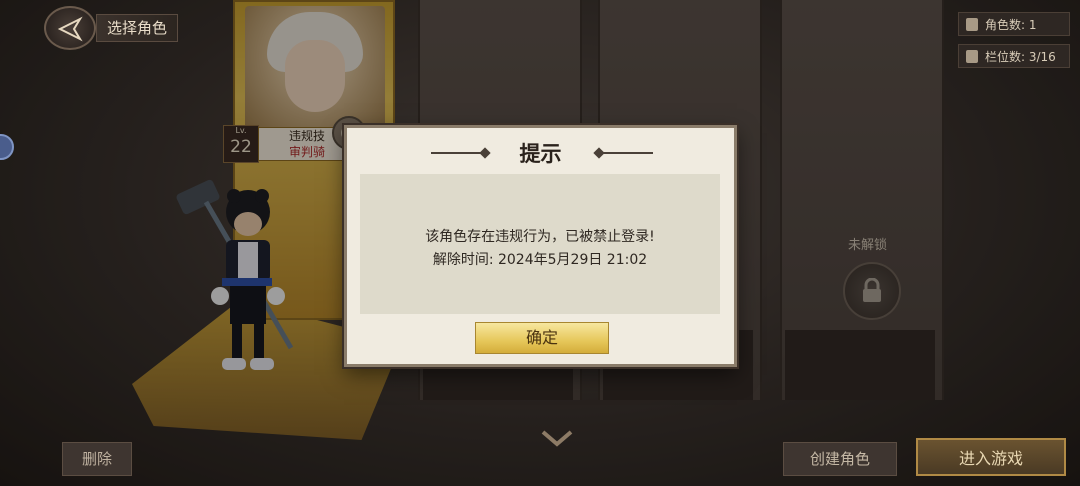 Image resolution: width=1080 pixels, height=486 pixels. What do you see at coordinates (557, 439) in the screenshot?
I see `chevron-down-icon` at bounding box center [557, 439].